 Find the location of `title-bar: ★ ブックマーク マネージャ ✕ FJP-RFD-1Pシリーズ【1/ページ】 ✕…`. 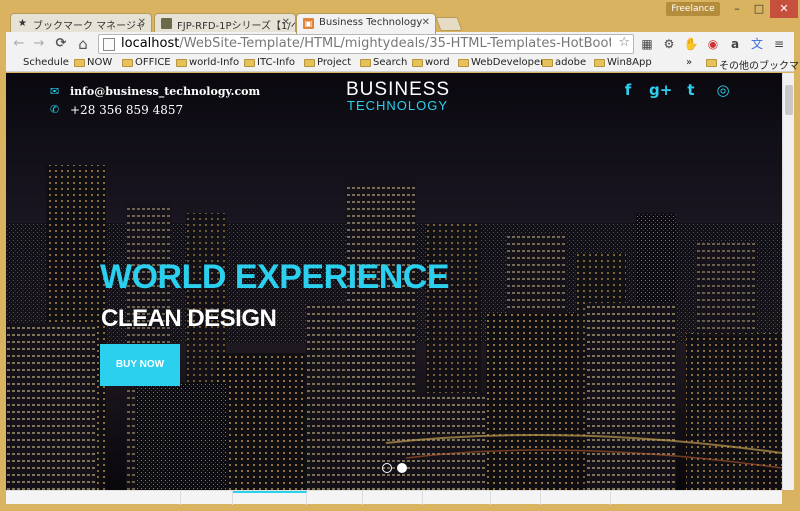

title-bar: ★ ブックマーク マネージャ ✕ FJP-RFD-1Pシリーズ【1/ページ】 ✕… is located at coordinates (400, 17).